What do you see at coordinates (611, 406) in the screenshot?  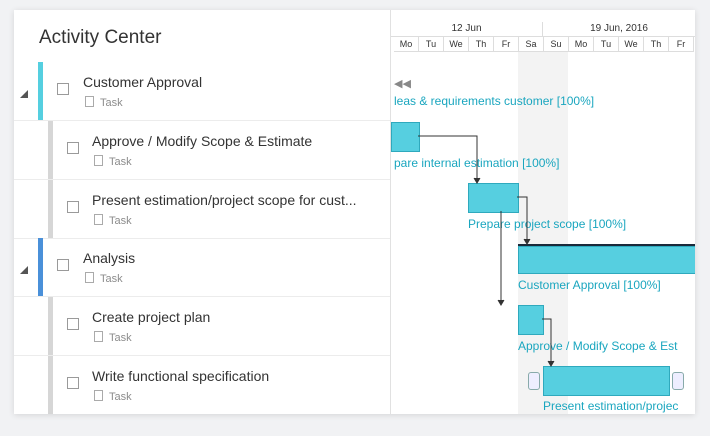 I see `gantt-task-label: Present estimation/projec` at bounding box center [611, 406].